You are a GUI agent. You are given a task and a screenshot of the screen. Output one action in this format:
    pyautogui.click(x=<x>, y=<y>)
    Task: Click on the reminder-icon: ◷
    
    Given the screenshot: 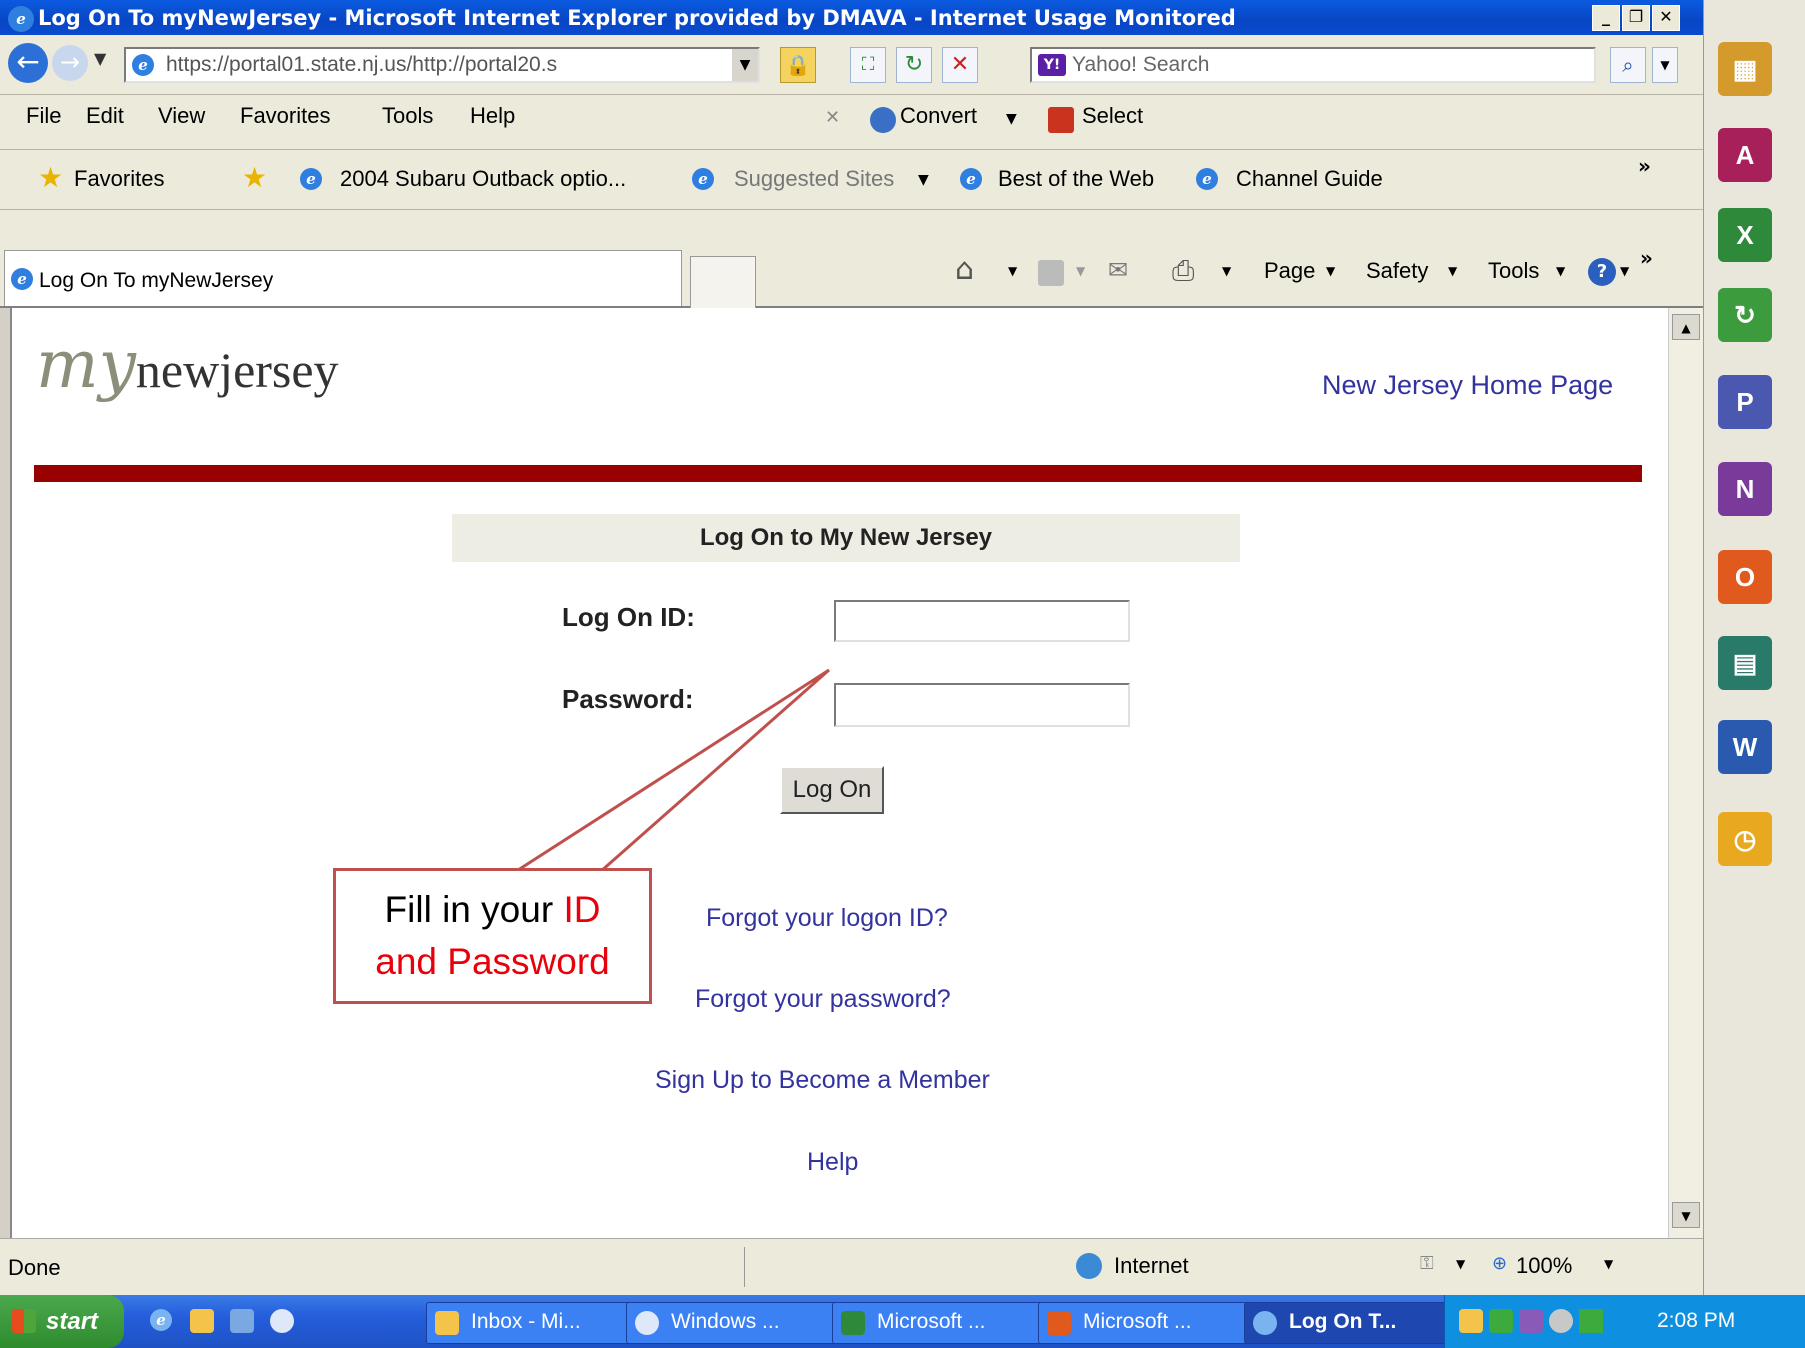 What is the action you would take?
    pyautogui.click(x=1745, y=839)
    